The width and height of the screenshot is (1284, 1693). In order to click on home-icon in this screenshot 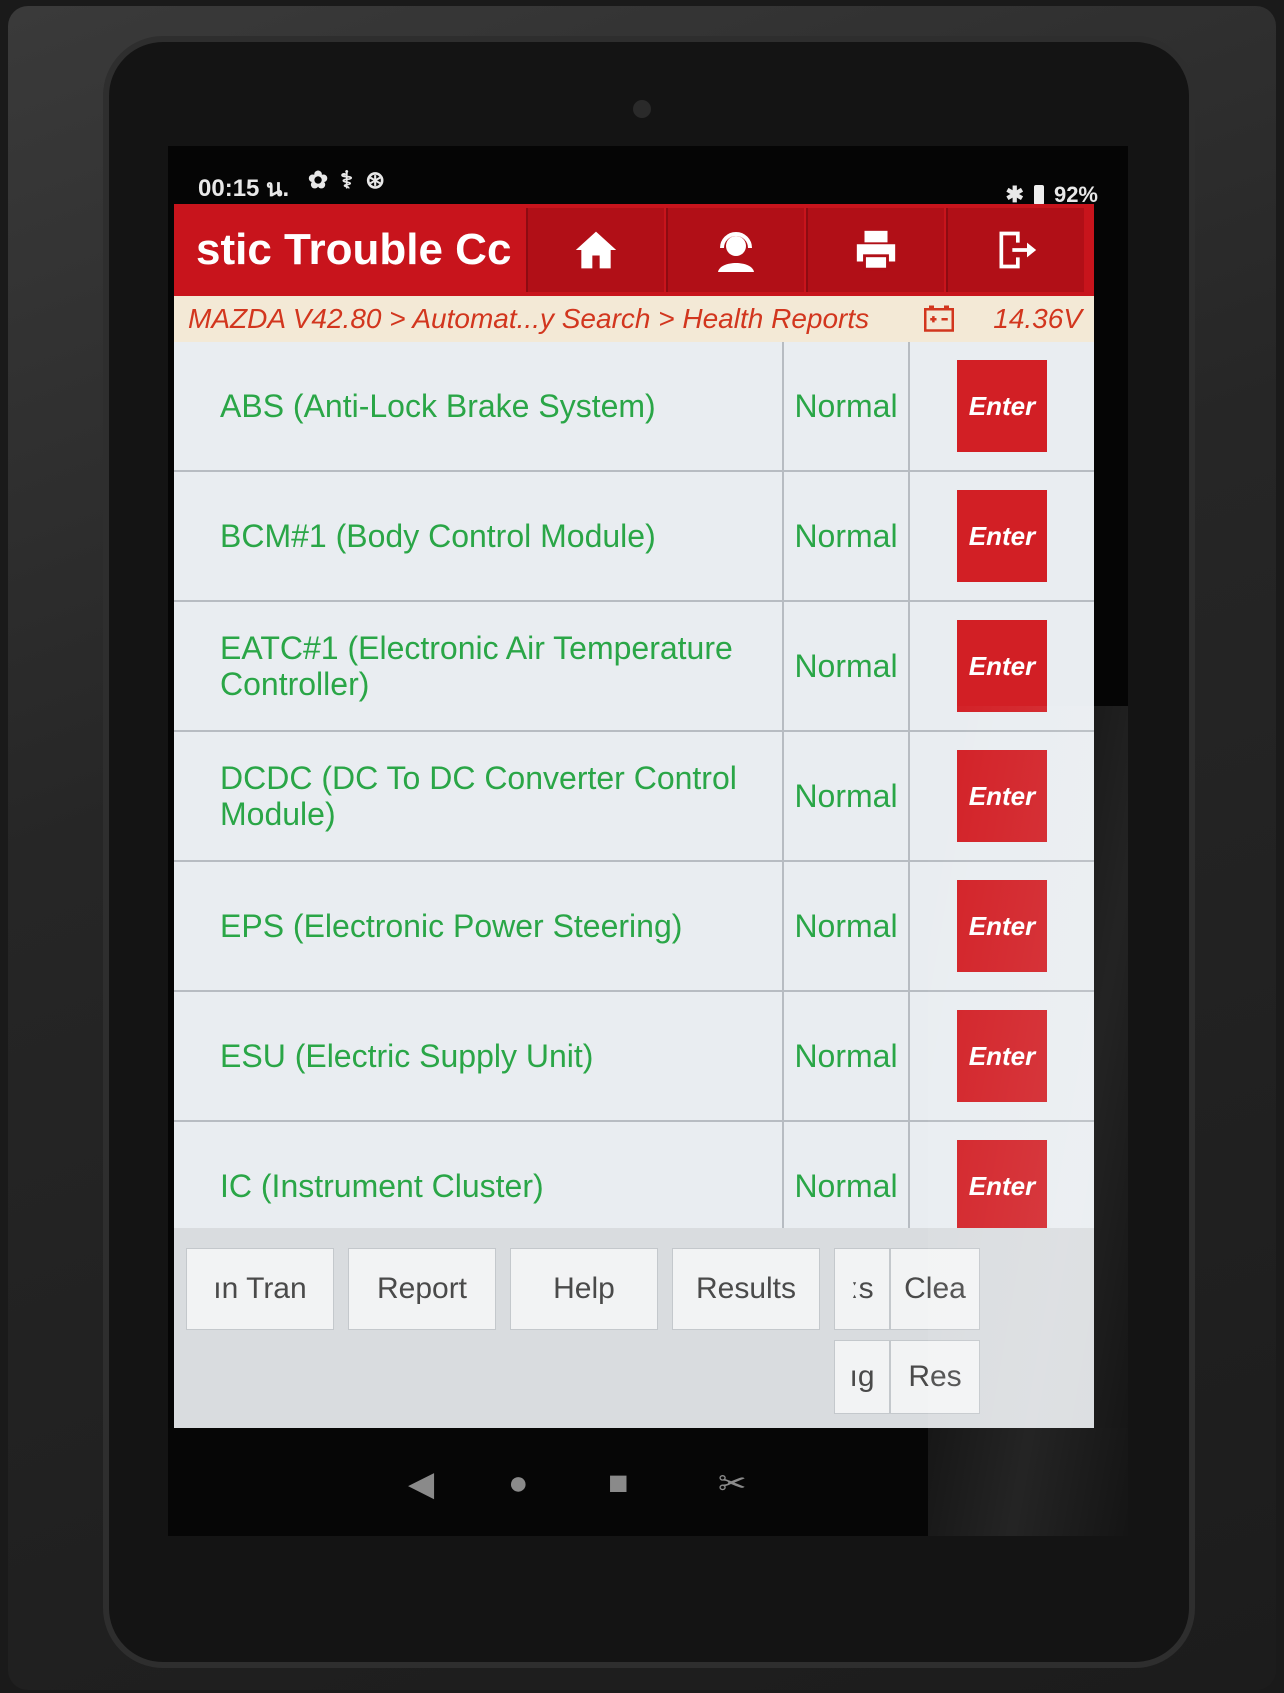, I will do `click(596, 250)`.